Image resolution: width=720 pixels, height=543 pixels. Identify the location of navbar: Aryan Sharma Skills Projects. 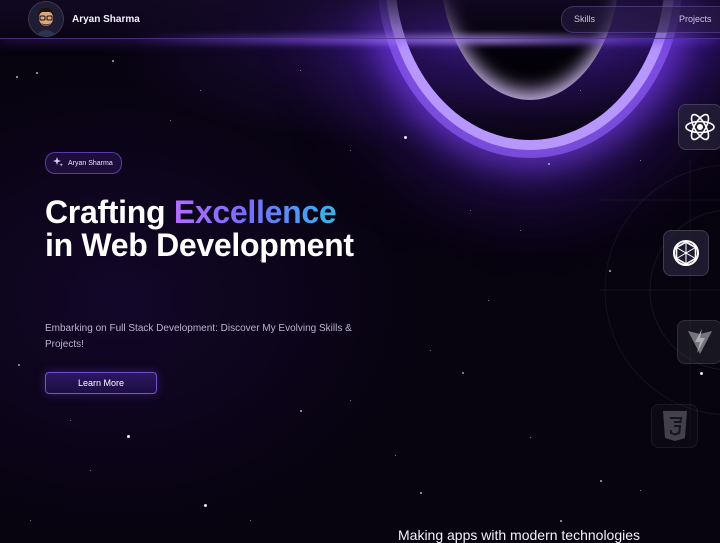
(360, 19).